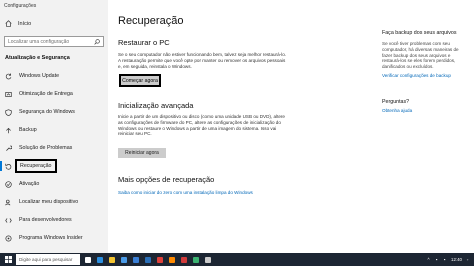 This screenshot has height=266, width=474. I want to click on sidebar-item-label: Localizar meu dispositivo, so click(49, 202).